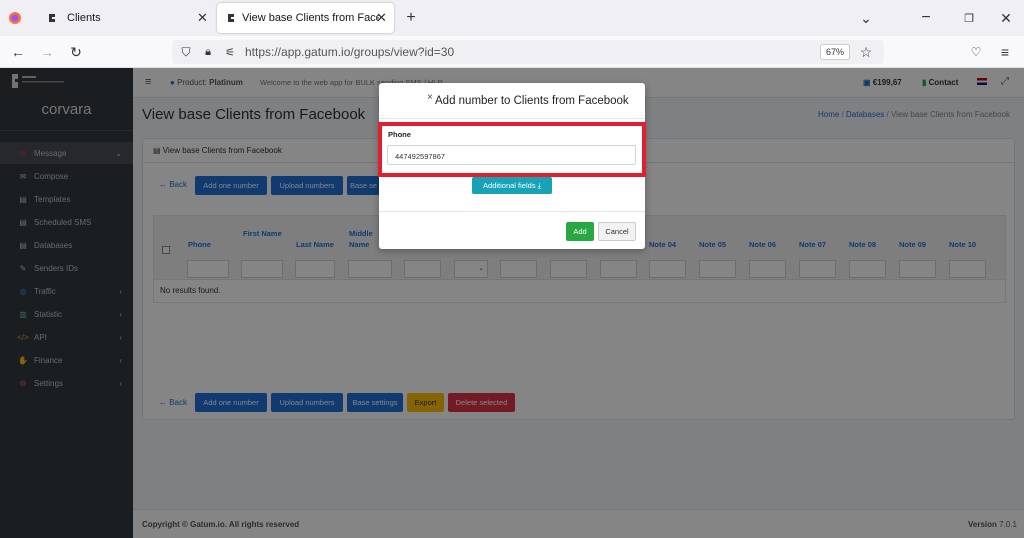 This screenshot has height=538, width=1024. What do you see at coordinates (580, 231) in the screenshot?
I see `add-button: Add` at bounding box center [580, 231].